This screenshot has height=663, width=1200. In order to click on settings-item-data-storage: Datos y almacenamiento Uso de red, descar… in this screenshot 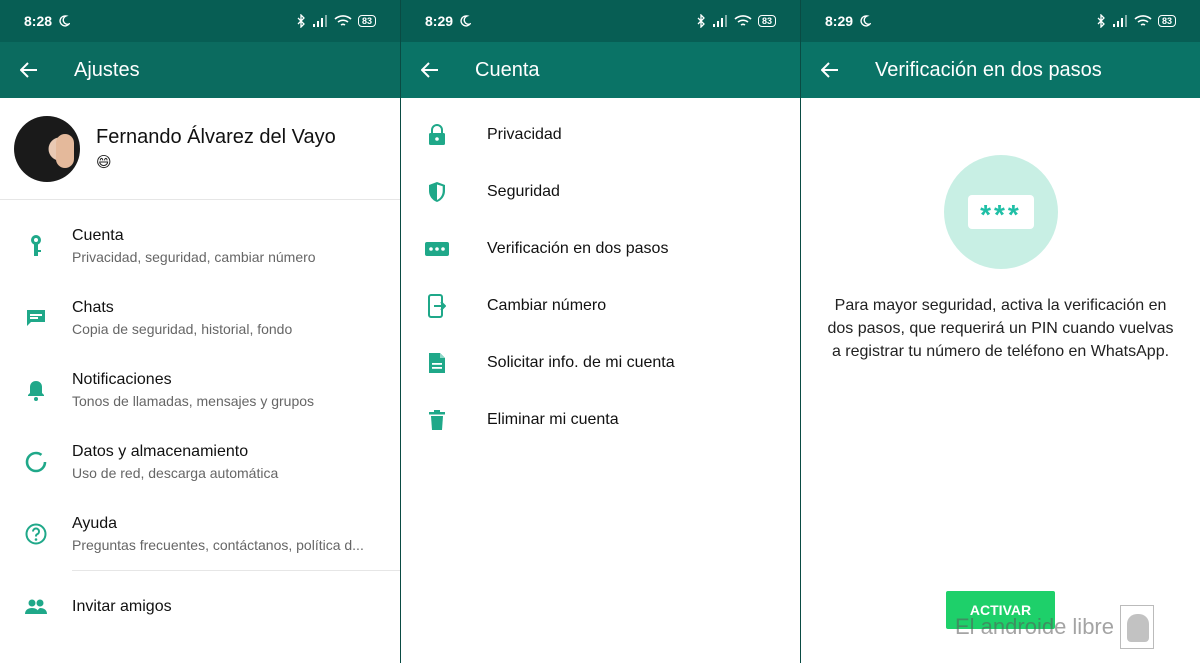, I will do `click(200, 462)`.